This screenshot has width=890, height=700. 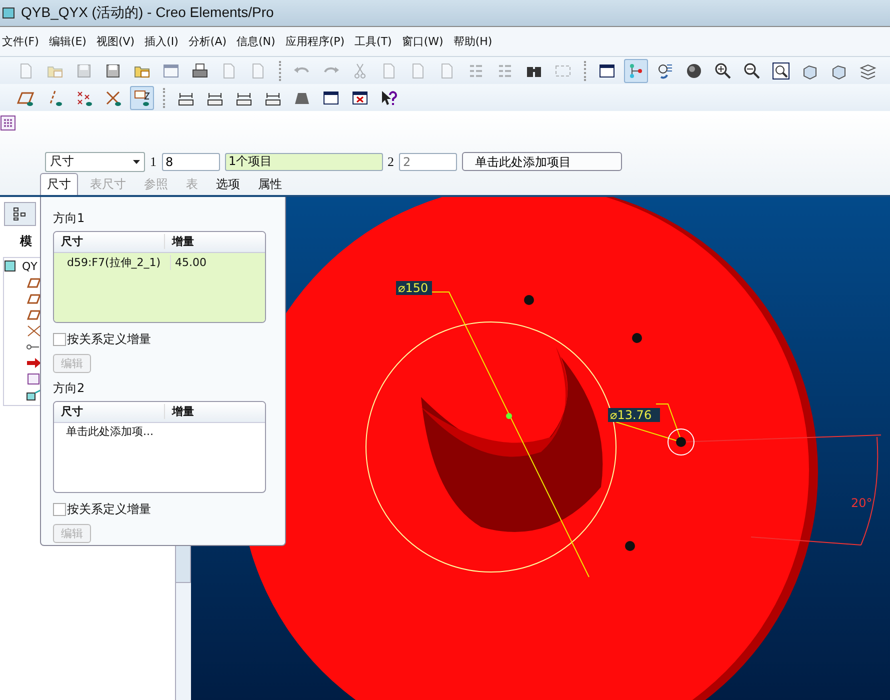 What do you see at coordinates (414, 287) in the screenshot?
I see `dimension-label: ⌀150` at bounding box center [414, 287].